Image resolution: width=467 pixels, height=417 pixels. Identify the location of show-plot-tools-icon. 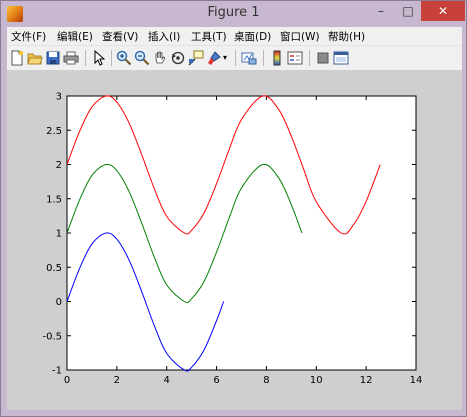
(341, 58).